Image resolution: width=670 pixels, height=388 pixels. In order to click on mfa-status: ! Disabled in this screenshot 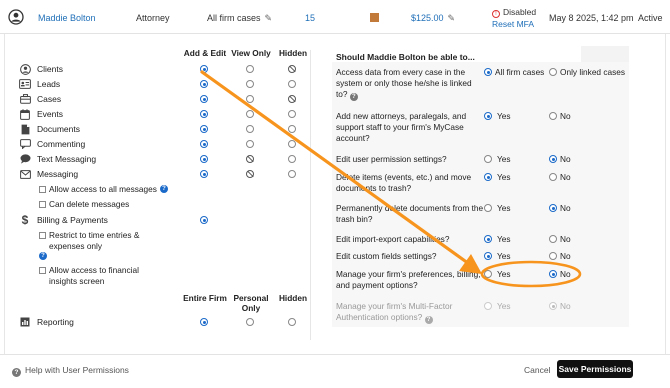, I will do `click(514, 12)`.